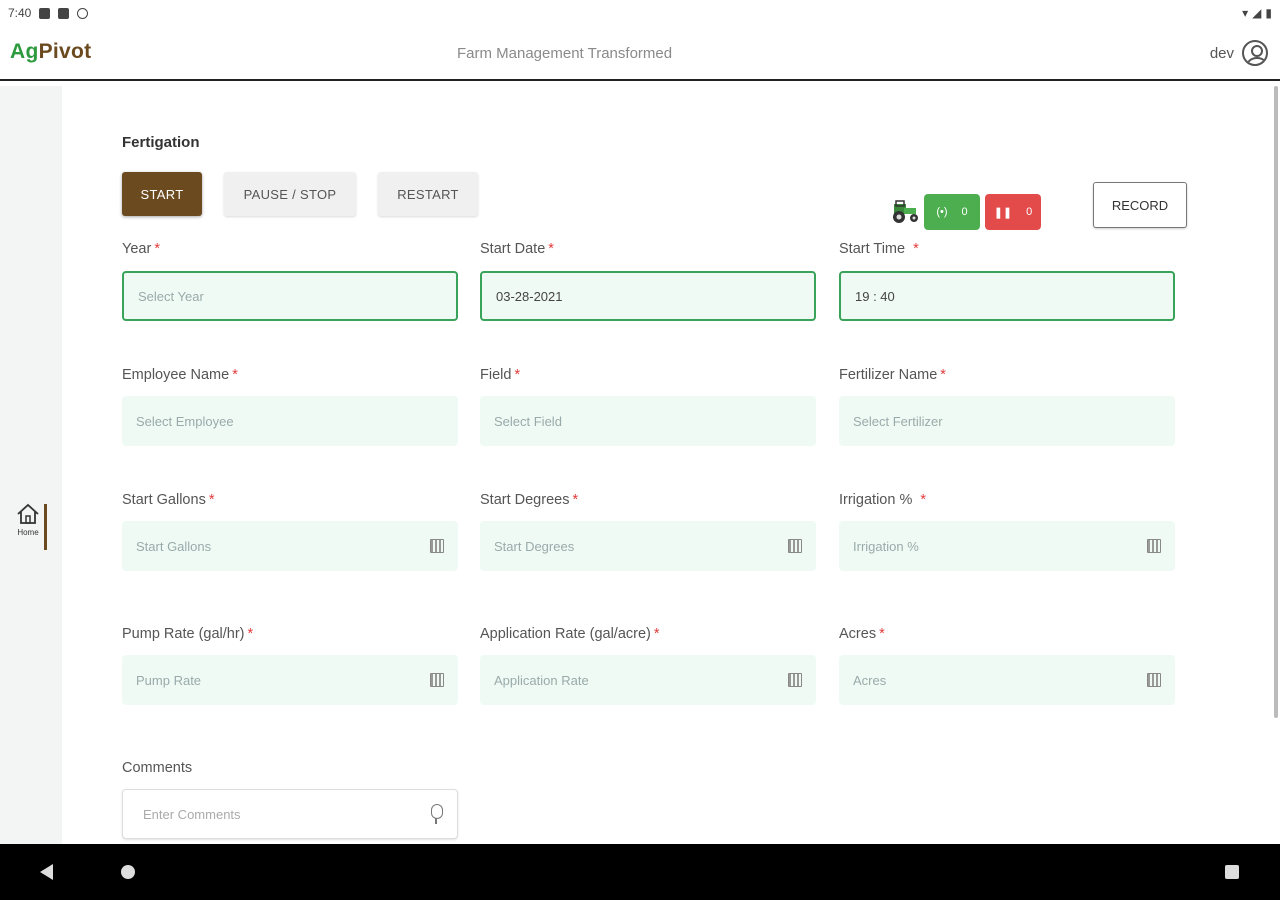 This screenshot has width=1280, height=900. Describe the element at coordinates (640, 13) in the screenshot. I see `status-bar: 7:40 ▾ ◢ ▮` at that location.